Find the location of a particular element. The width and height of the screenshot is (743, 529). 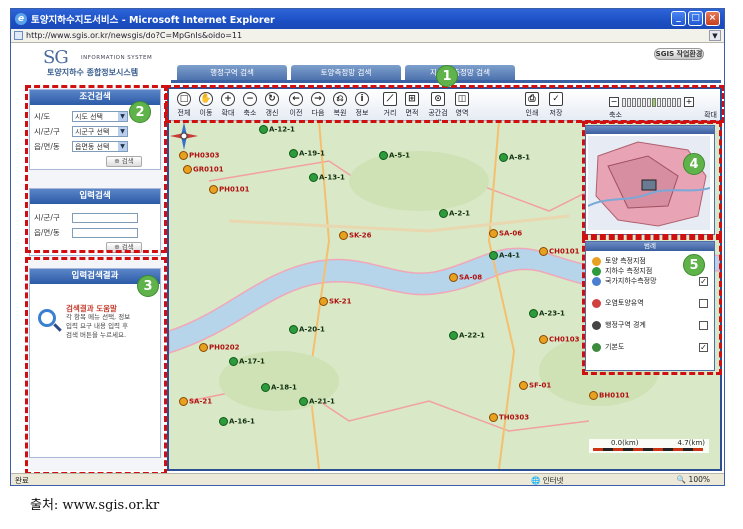

map-marker: SK-26 is located at coordinates (355, 235).